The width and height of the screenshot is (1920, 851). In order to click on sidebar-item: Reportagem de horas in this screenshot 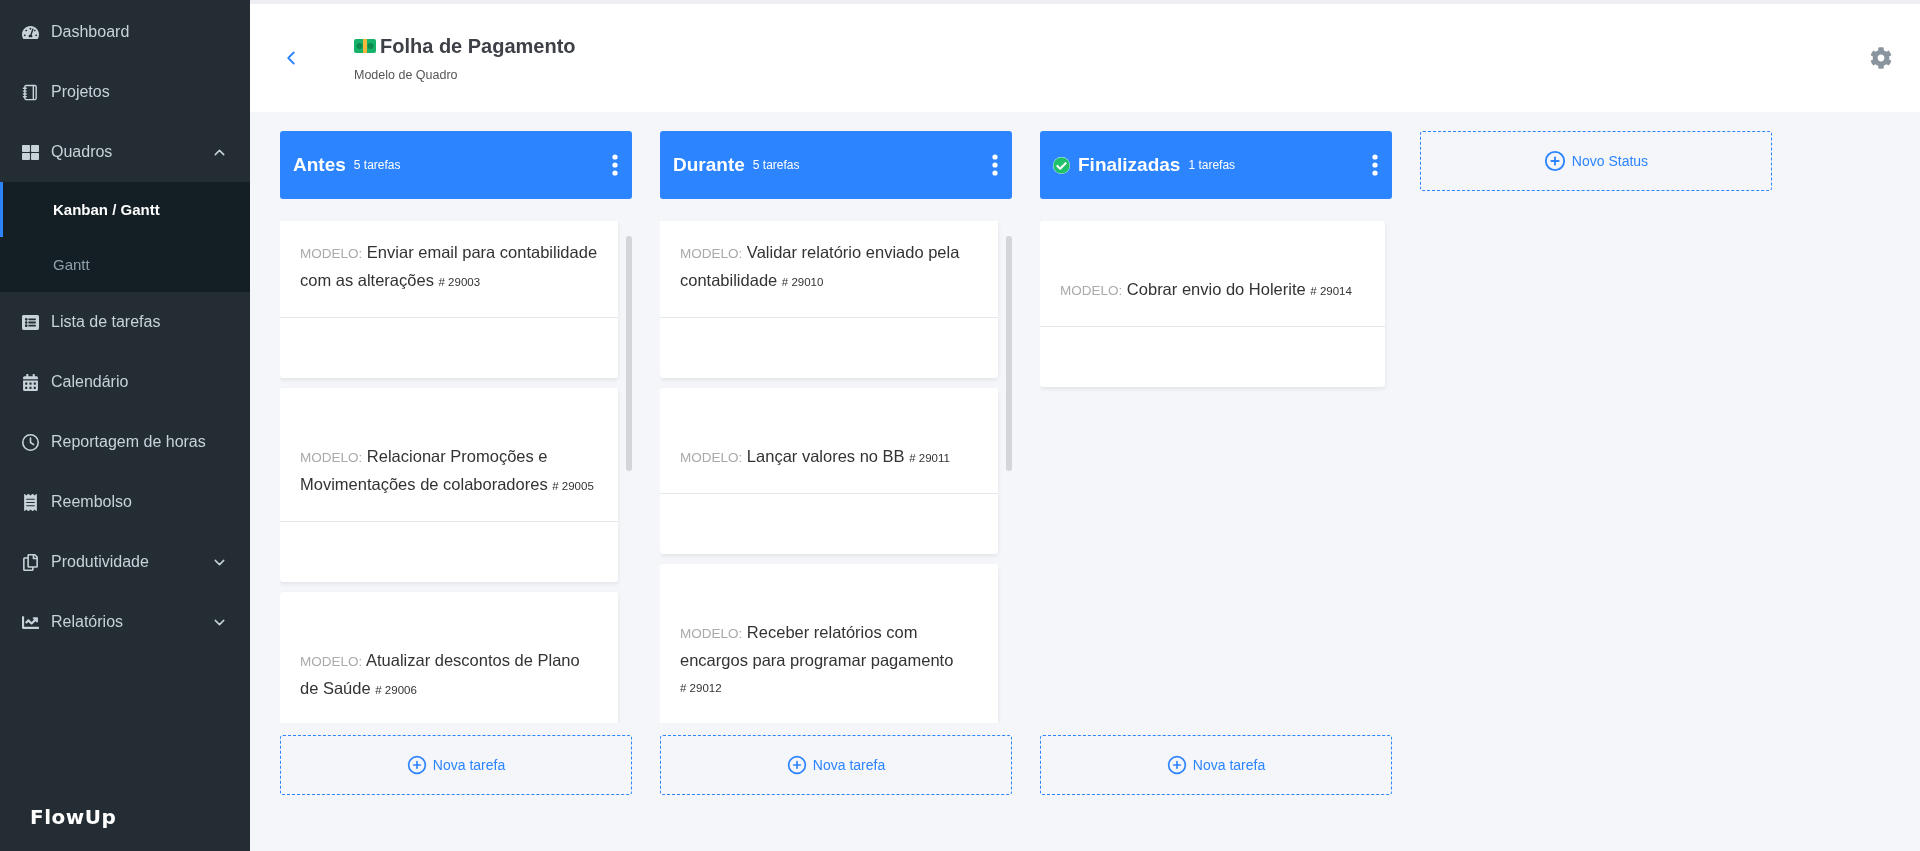, I will do `click(125, 442)`.